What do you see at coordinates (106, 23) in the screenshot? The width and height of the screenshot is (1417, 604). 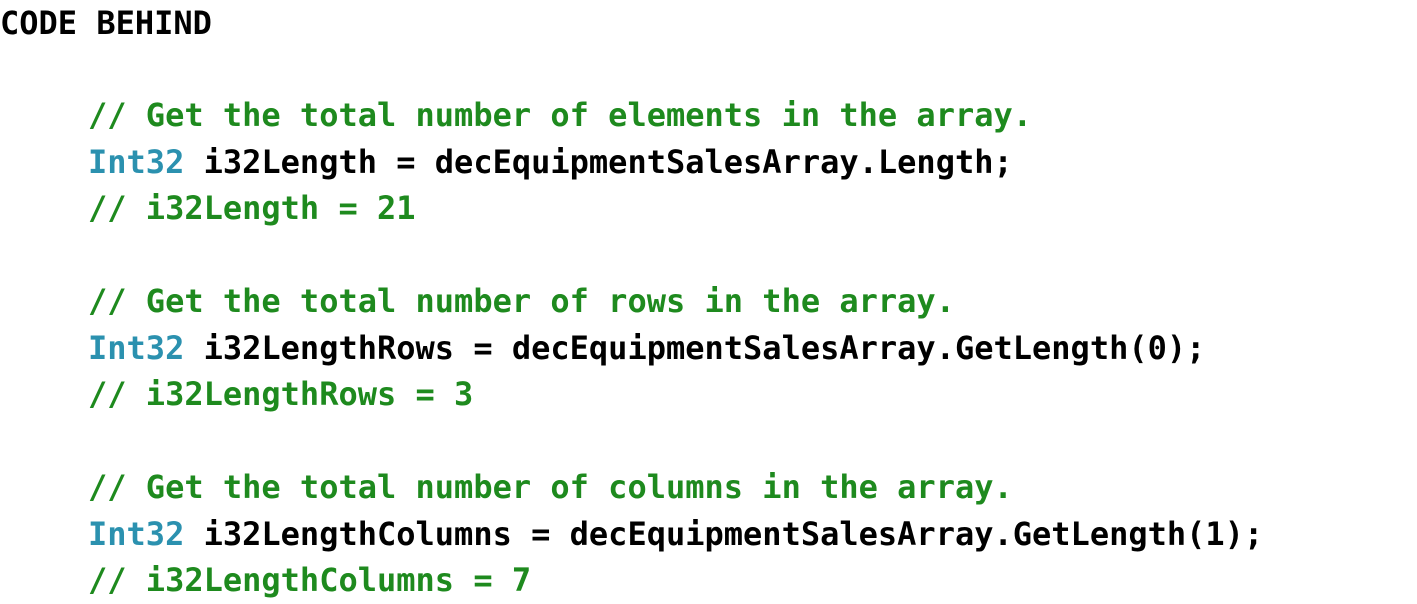 I see `page-title: CODE BEHIND` at bounding box center [106, 23].